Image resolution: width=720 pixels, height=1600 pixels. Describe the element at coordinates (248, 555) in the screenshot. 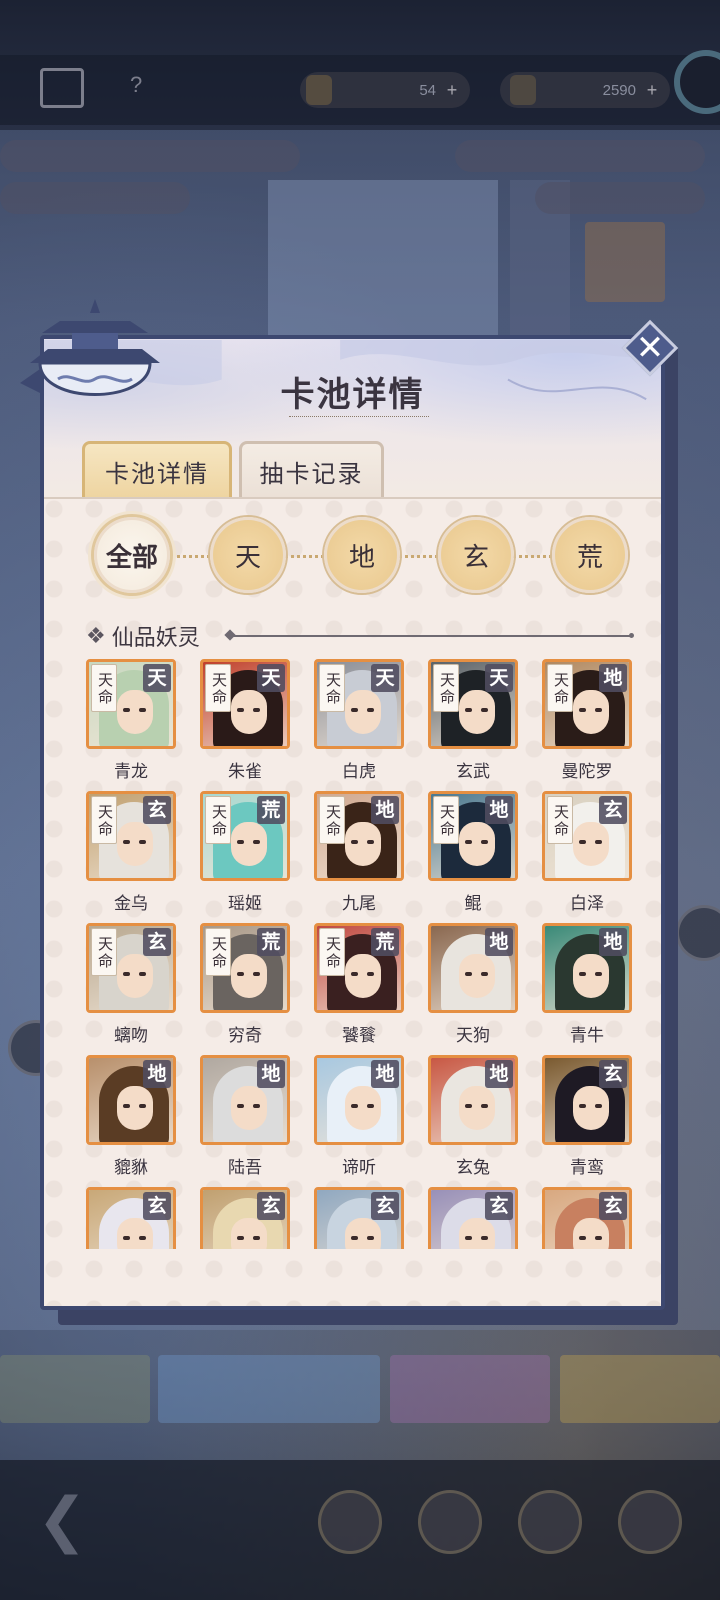

I see `filter-tian: 天` at that location.